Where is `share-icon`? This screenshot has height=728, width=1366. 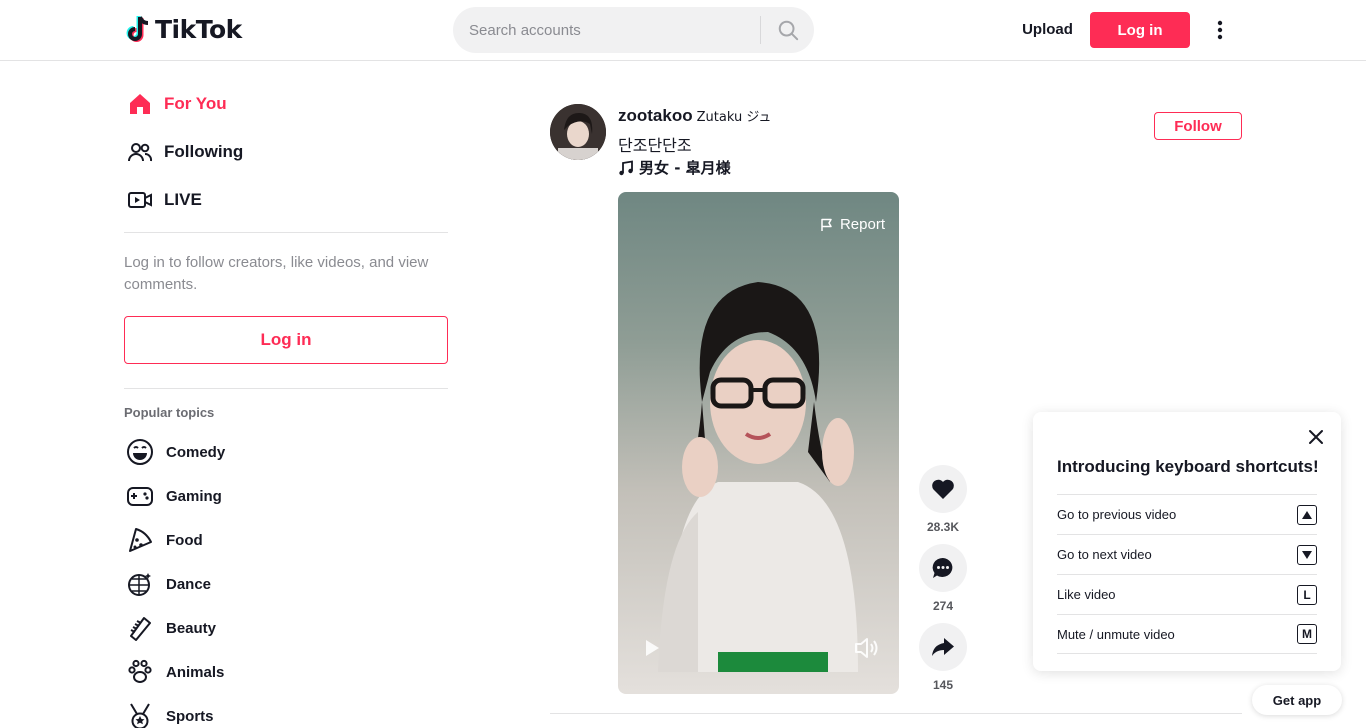
share-icon is located at coordinates (943, 647).